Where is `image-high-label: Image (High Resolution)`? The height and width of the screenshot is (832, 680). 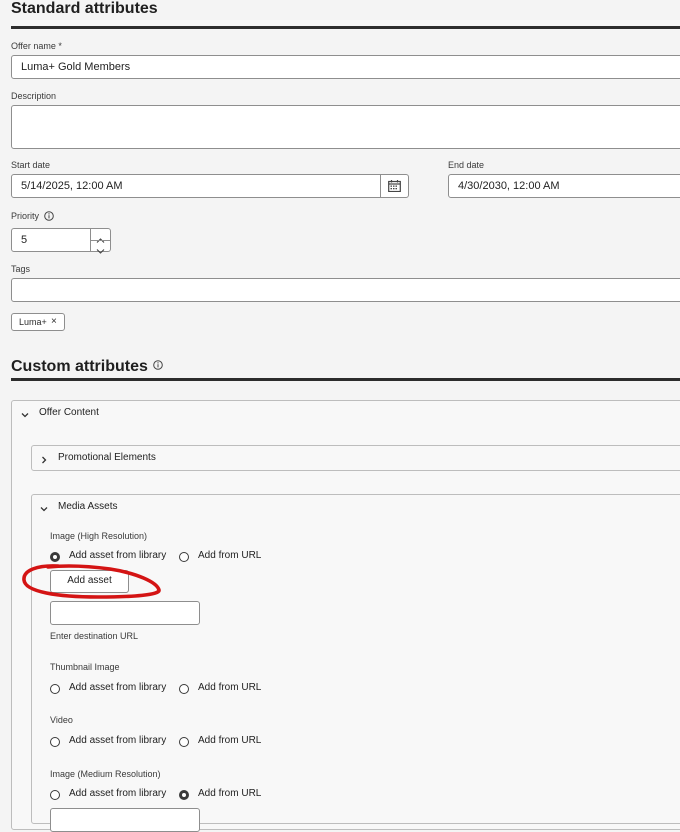 image-high-label: Image (High Resolution) is located at coordinates (99, 536).